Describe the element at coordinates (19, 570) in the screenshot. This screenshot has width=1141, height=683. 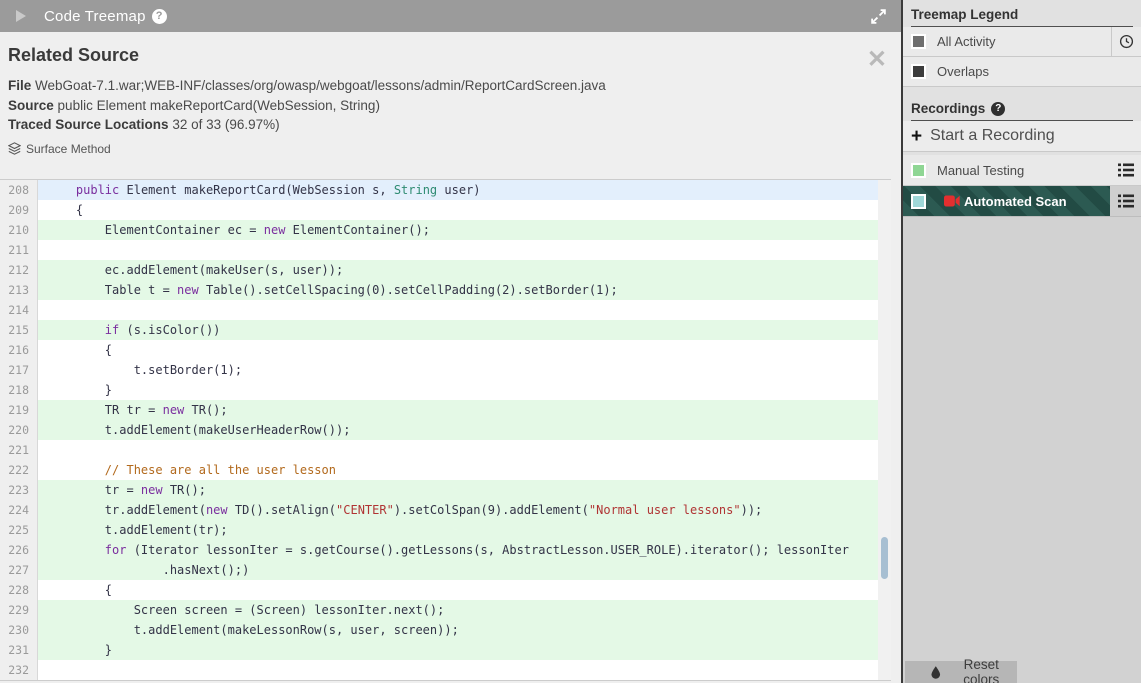
I see `line-number: 227` at that location.